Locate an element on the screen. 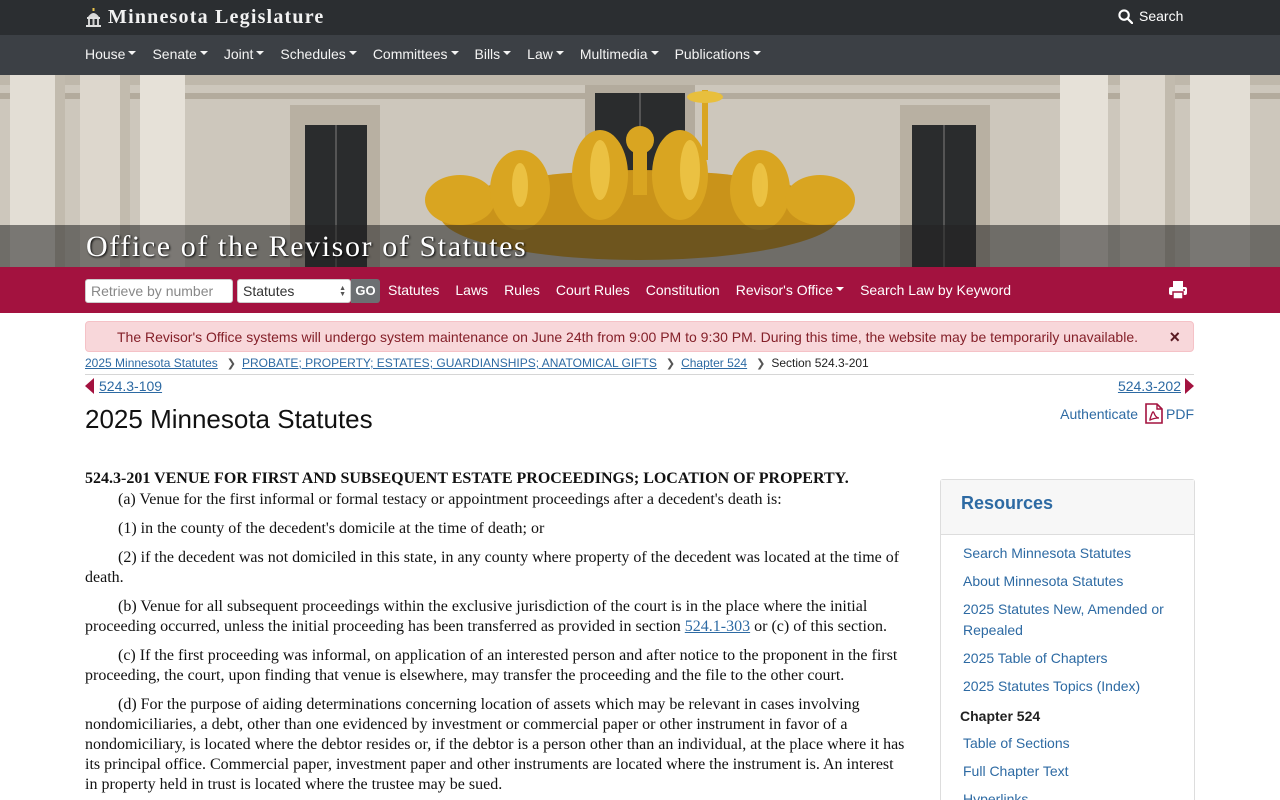 This screenshot has height=800, width=1280. nav-label: Schedules is located at coordinates (313, 54).